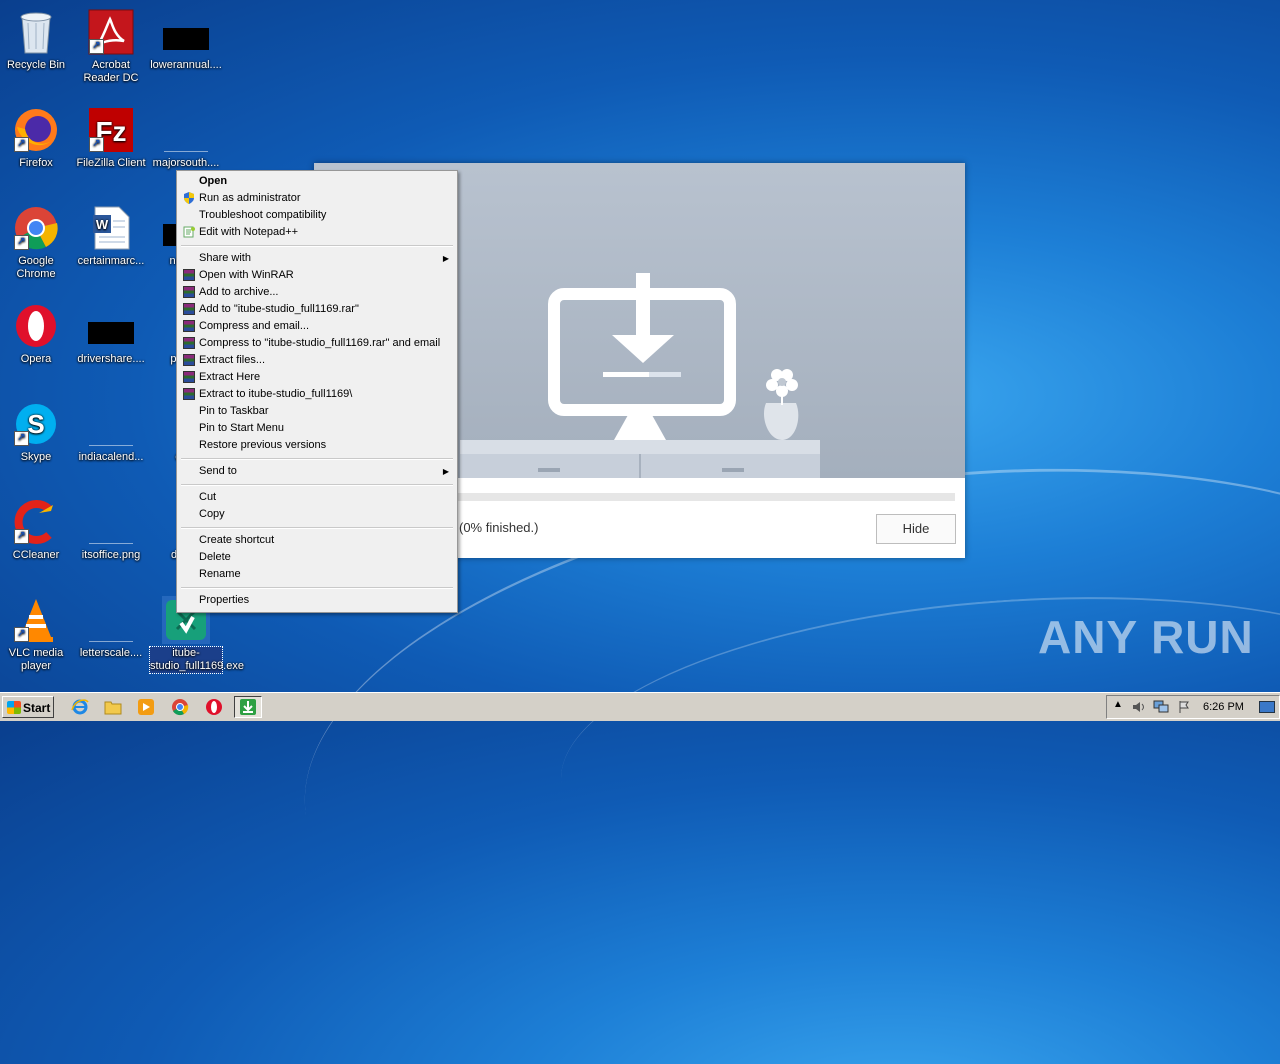  What do you see at coordinates (1146, 637) in the screenshot?
I see `anyrun-watermark: ANY RUN` at bounding box center [1146, 637].